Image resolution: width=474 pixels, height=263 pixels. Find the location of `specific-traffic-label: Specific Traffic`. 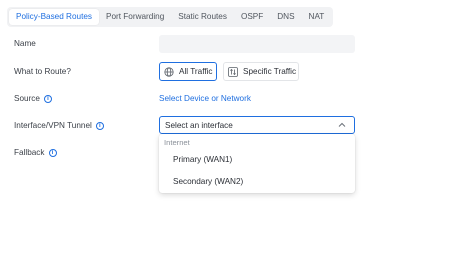

specific-traffic-label: Specific Traffic is located at coordinates (270, 71).